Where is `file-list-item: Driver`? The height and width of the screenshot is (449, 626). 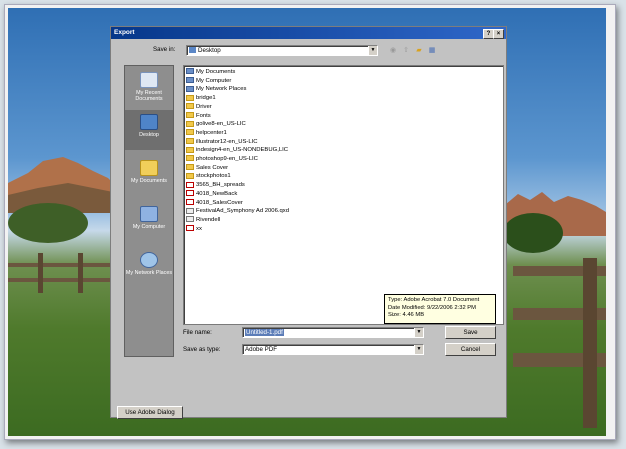 file-list-item: Driver is located at coordinates (199, 107).